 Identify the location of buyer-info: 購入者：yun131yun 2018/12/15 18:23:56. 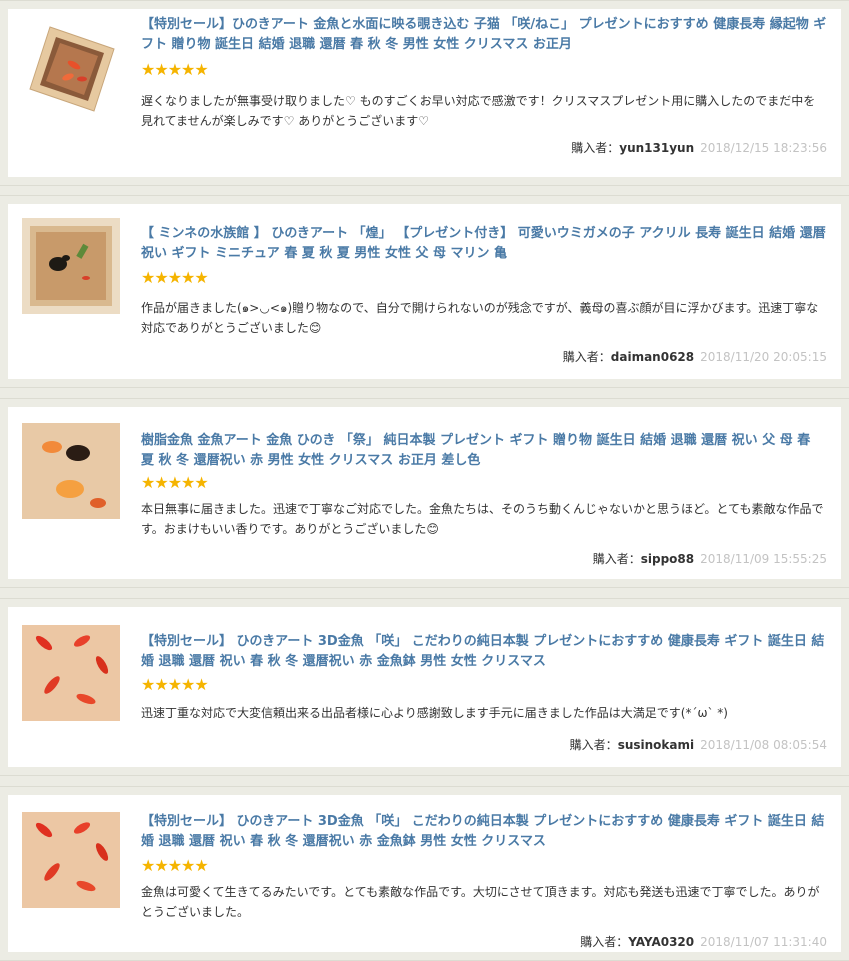
(699, 147).